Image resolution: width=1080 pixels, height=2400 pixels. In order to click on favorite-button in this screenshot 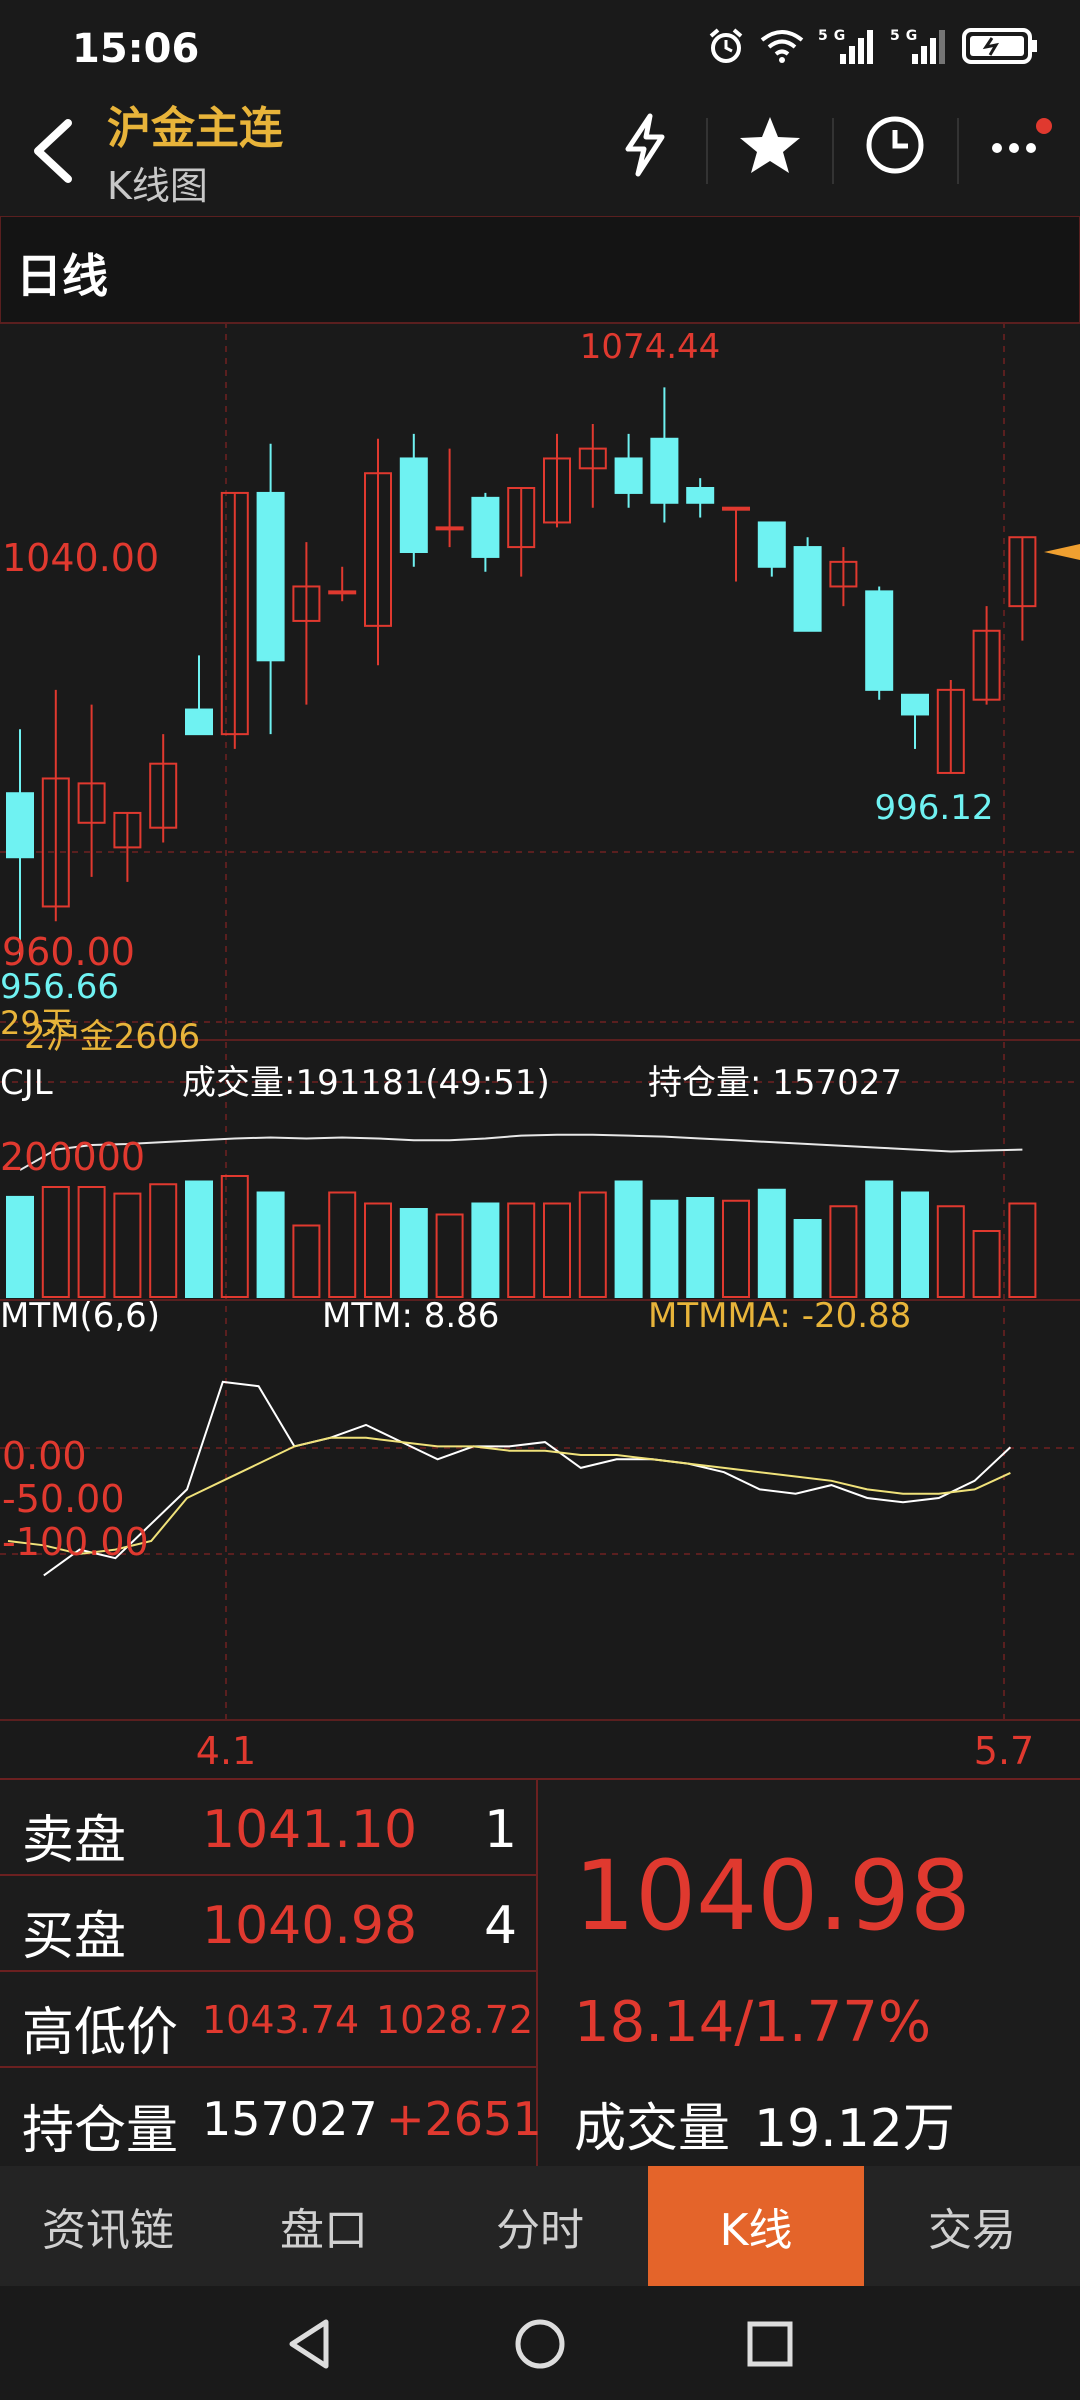, I will do `click(770, 145)`.